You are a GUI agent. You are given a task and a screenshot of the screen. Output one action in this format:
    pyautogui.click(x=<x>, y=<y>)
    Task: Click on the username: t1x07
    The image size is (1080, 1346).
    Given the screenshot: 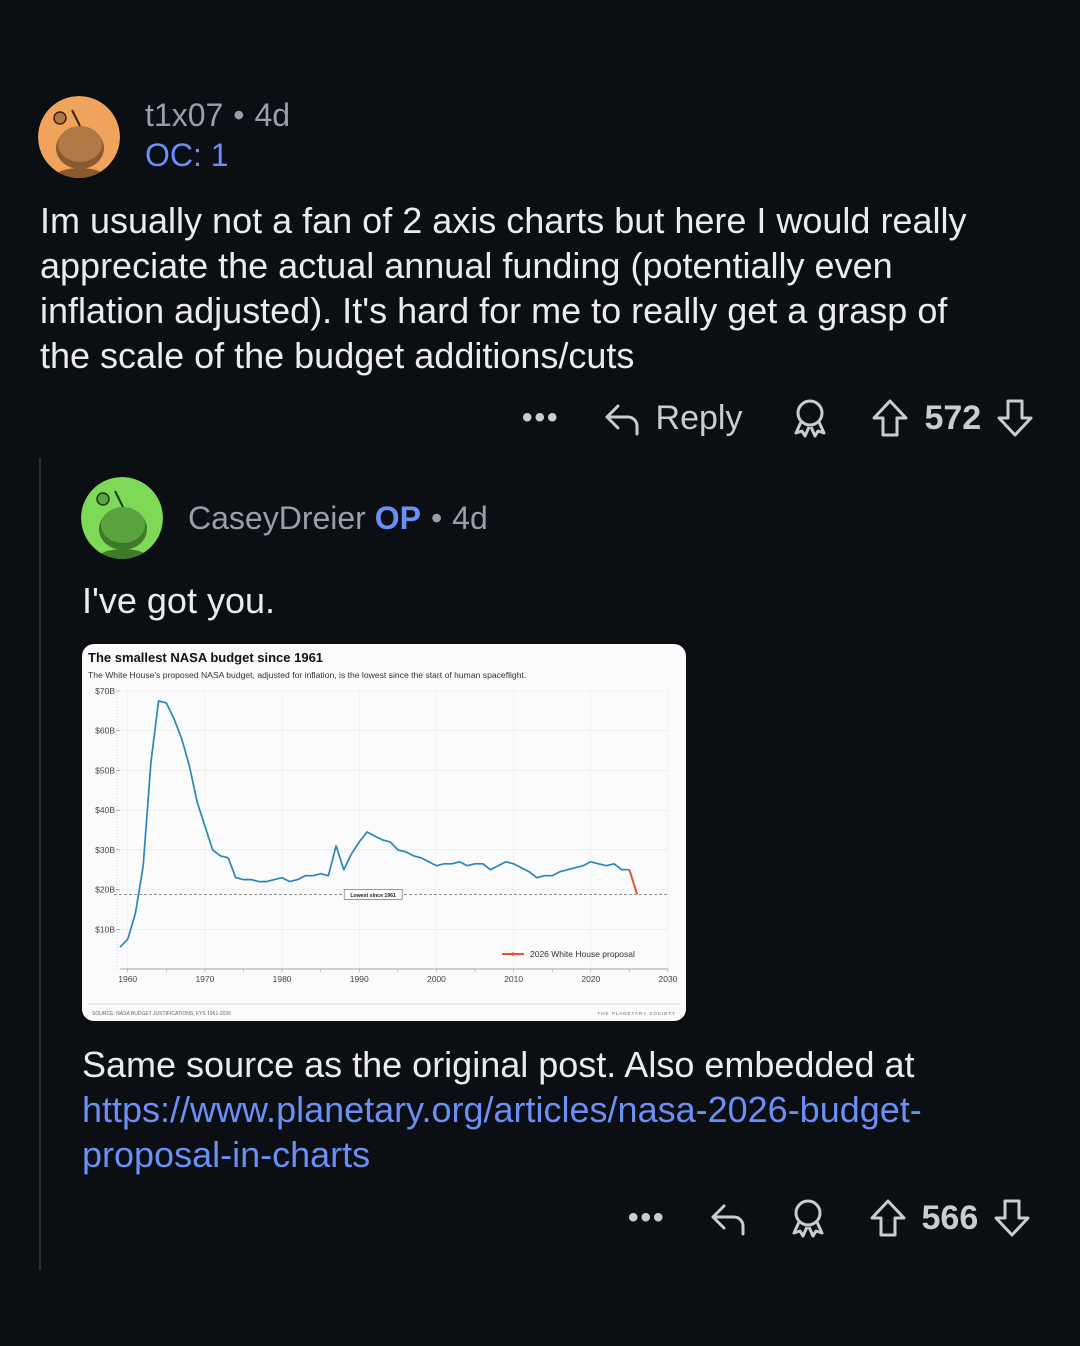 What is the action you would take?
    pyautogui.click(x=184, y=115)
    